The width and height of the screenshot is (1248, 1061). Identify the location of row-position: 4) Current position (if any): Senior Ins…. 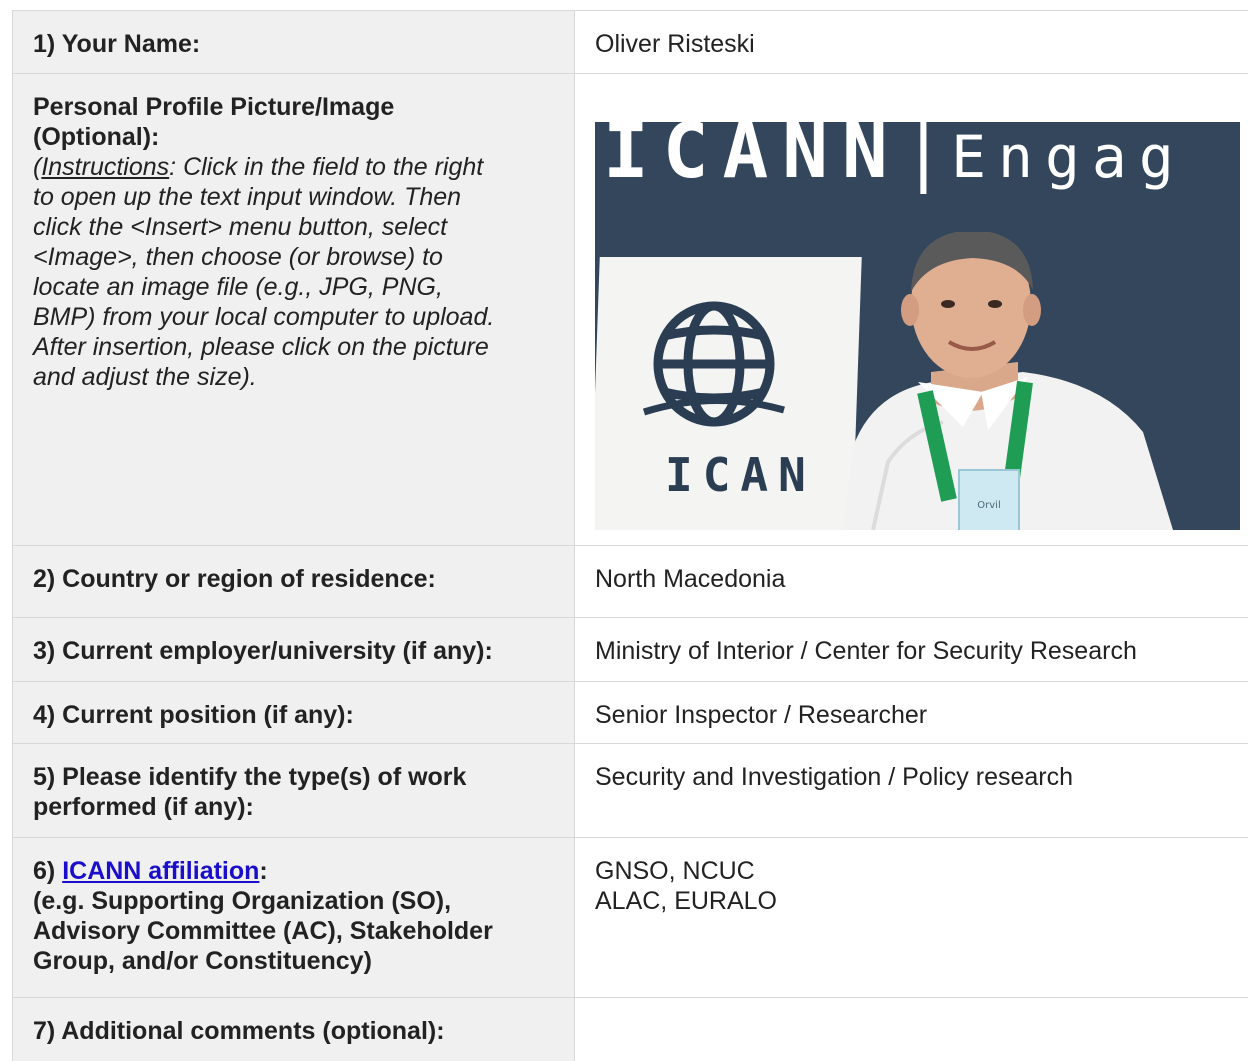
(630, 712).